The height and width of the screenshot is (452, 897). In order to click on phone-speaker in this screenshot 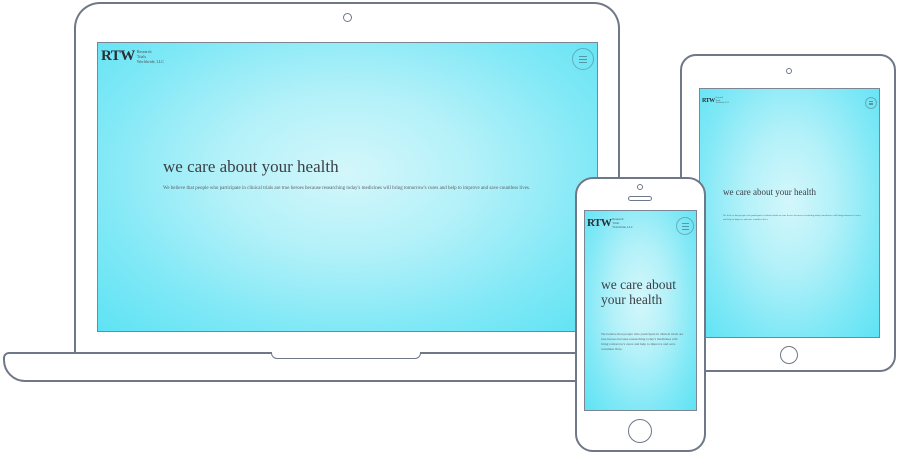, I will do `click(640, 198)`.